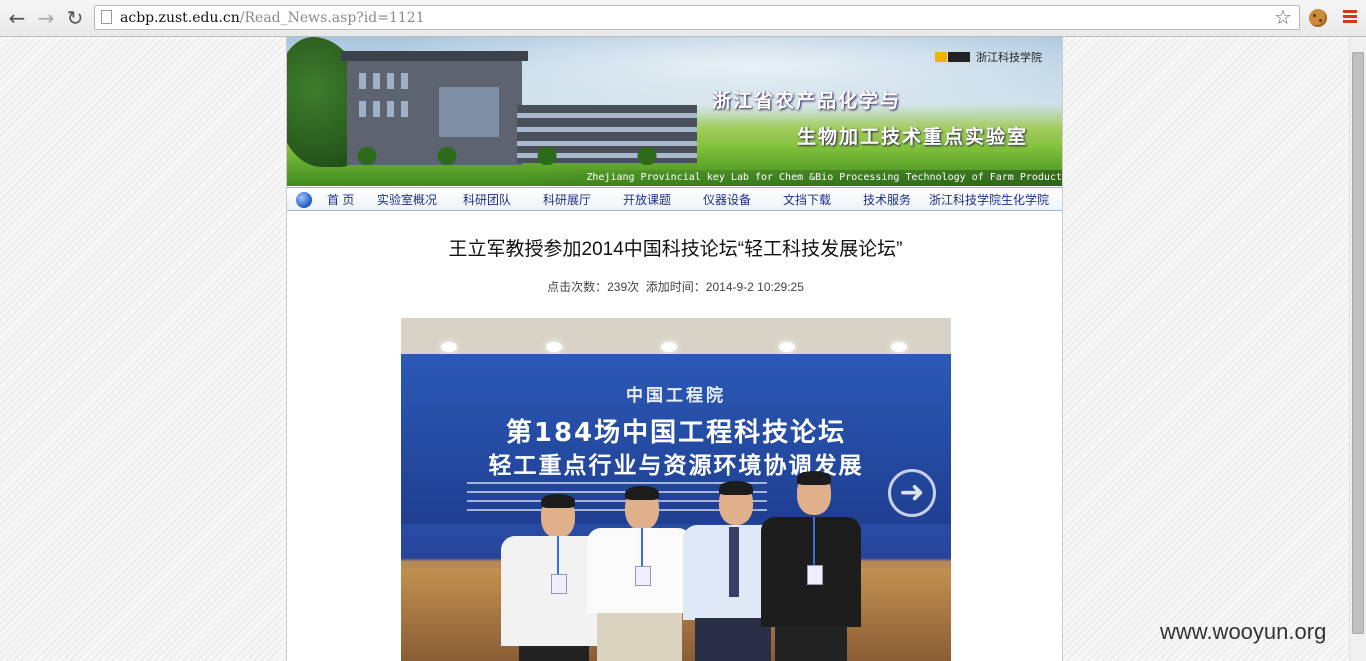 The height and width of the screenshot is (661, 1366). What do you see at coordinates (332, 18) in the screenshot?
I see `url-path: /Read_News.asp?id=1121` at bounding box center [332, 18].